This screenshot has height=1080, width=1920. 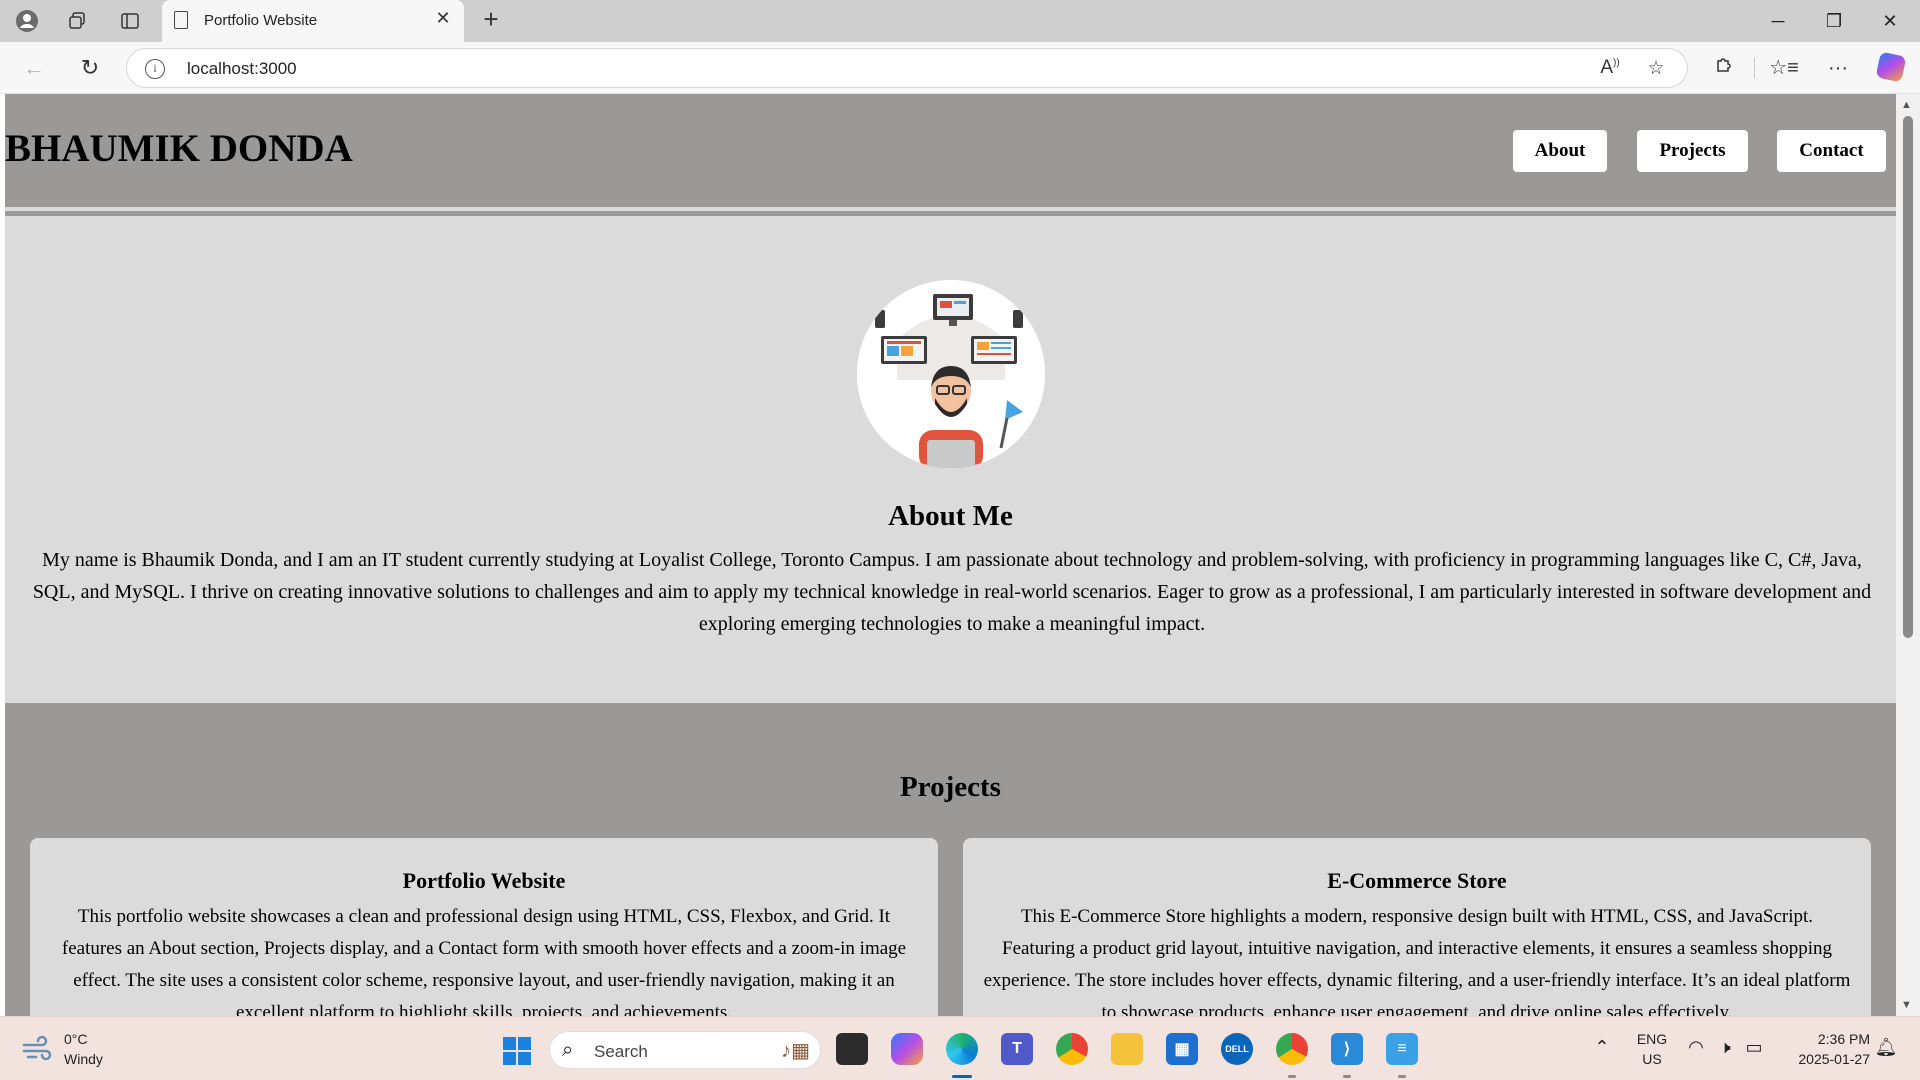 I want to click on read-aloud-icon: A)), so click(x=1610, y=68).